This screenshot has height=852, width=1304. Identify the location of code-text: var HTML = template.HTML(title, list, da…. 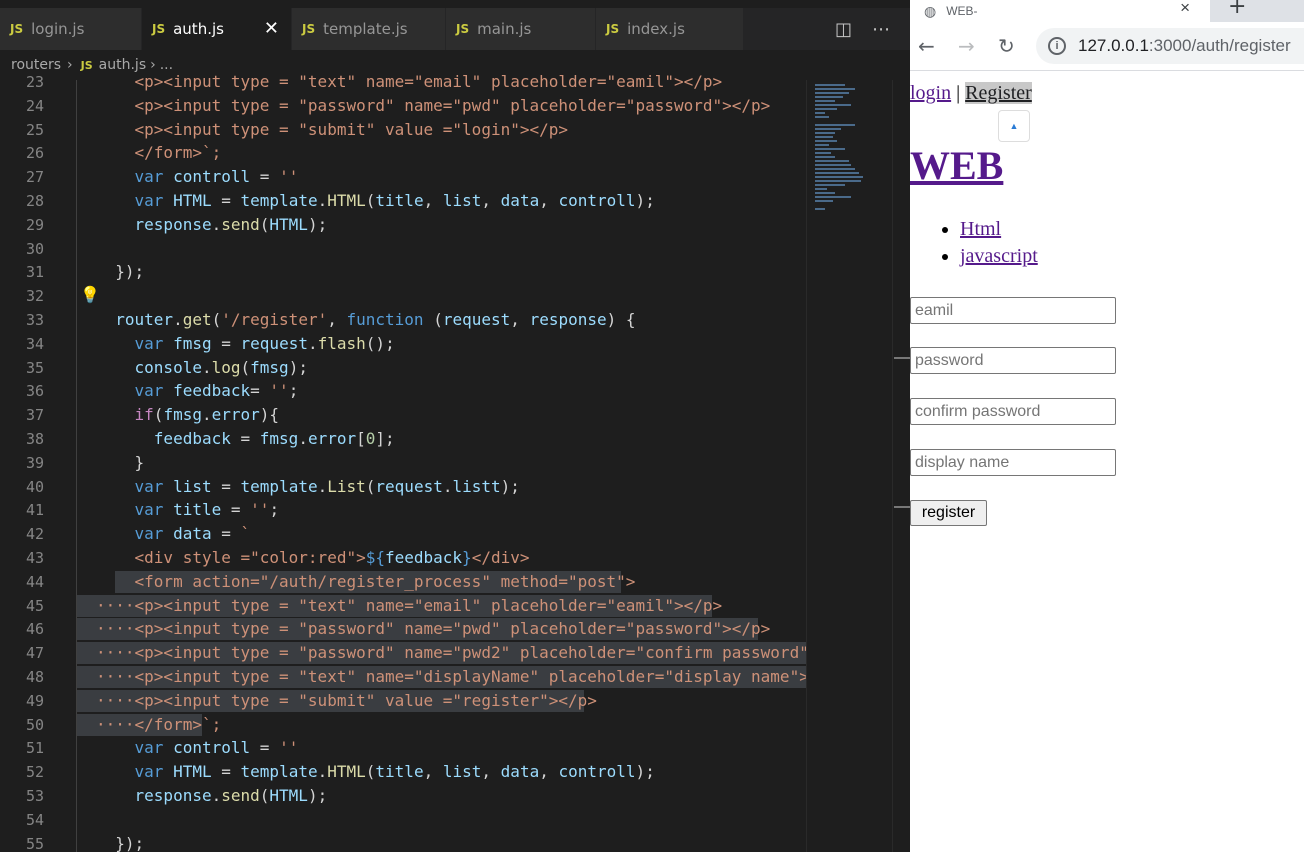
(394, 200).